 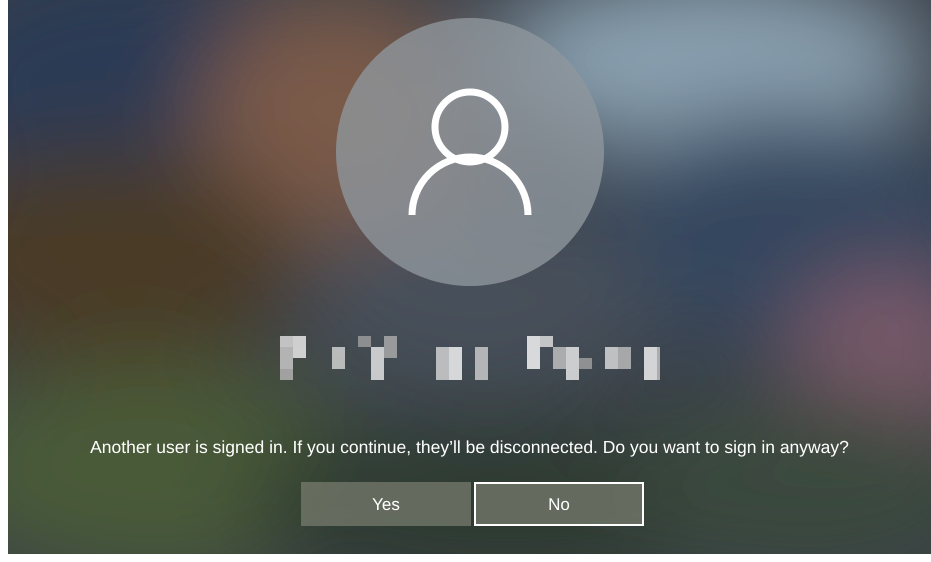 I want to click on warning-message: Another user is signed in. If you continue, they’ll be disconnected. Do you want to sign in anyway?, so click(x=469, y=447).